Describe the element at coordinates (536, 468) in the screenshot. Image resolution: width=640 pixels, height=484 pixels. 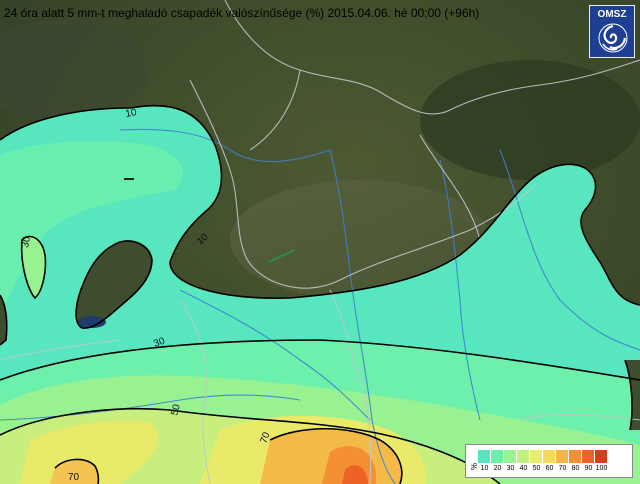
I see `legend-label: 50` at that location.